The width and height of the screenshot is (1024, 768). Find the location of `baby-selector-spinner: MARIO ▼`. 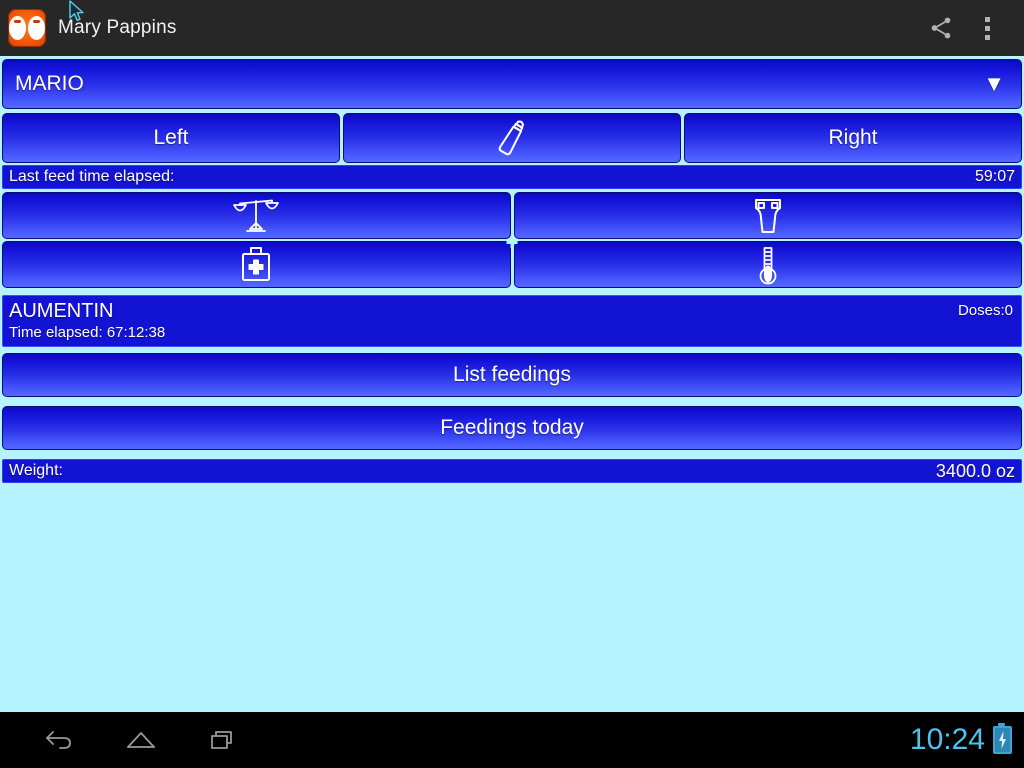

baby-selector-spinner: MARIO ▼ is located at coordinates (512, 84).